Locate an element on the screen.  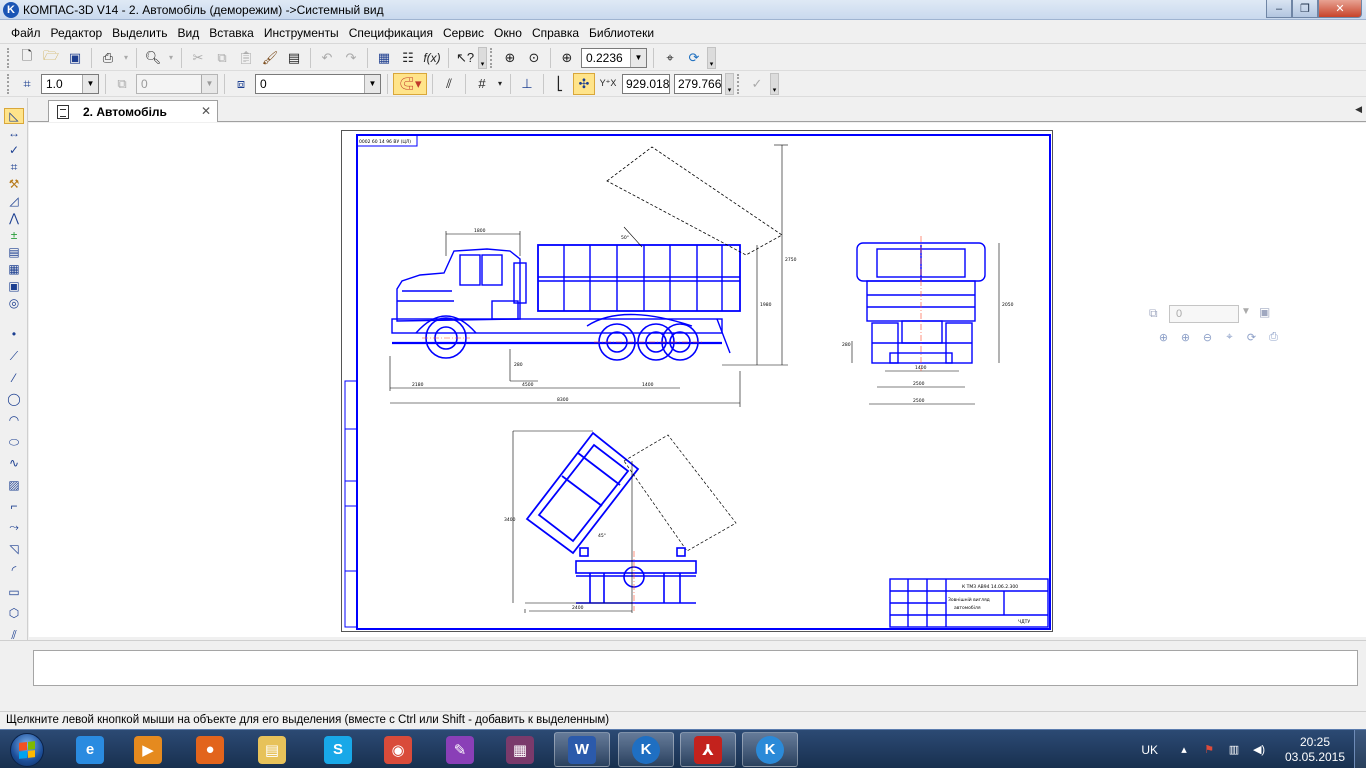
fragment-tab-icon: ▣ is located at coordinates (14, 286).